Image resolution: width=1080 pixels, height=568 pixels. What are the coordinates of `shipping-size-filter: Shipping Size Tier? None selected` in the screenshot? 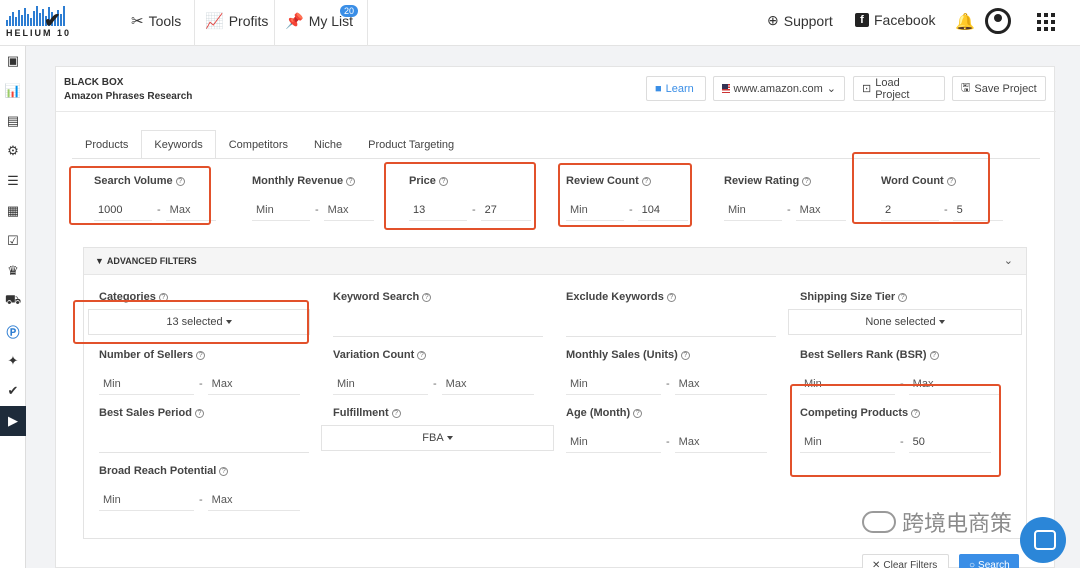 It's located at (905, 313).